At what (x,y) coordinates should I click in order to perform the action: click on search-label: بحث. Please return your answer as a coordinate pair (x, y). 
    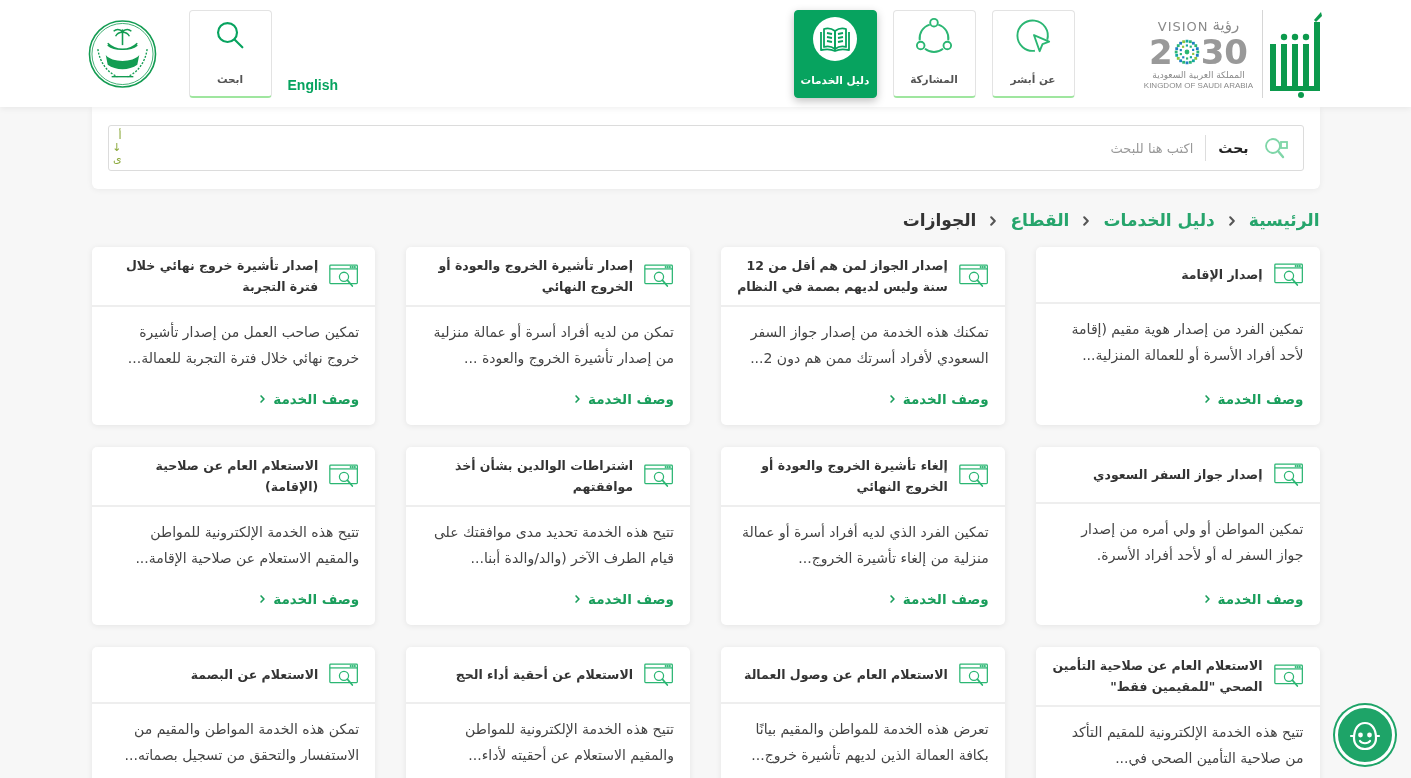
    Looking at the image, I should click on (1233, 148).